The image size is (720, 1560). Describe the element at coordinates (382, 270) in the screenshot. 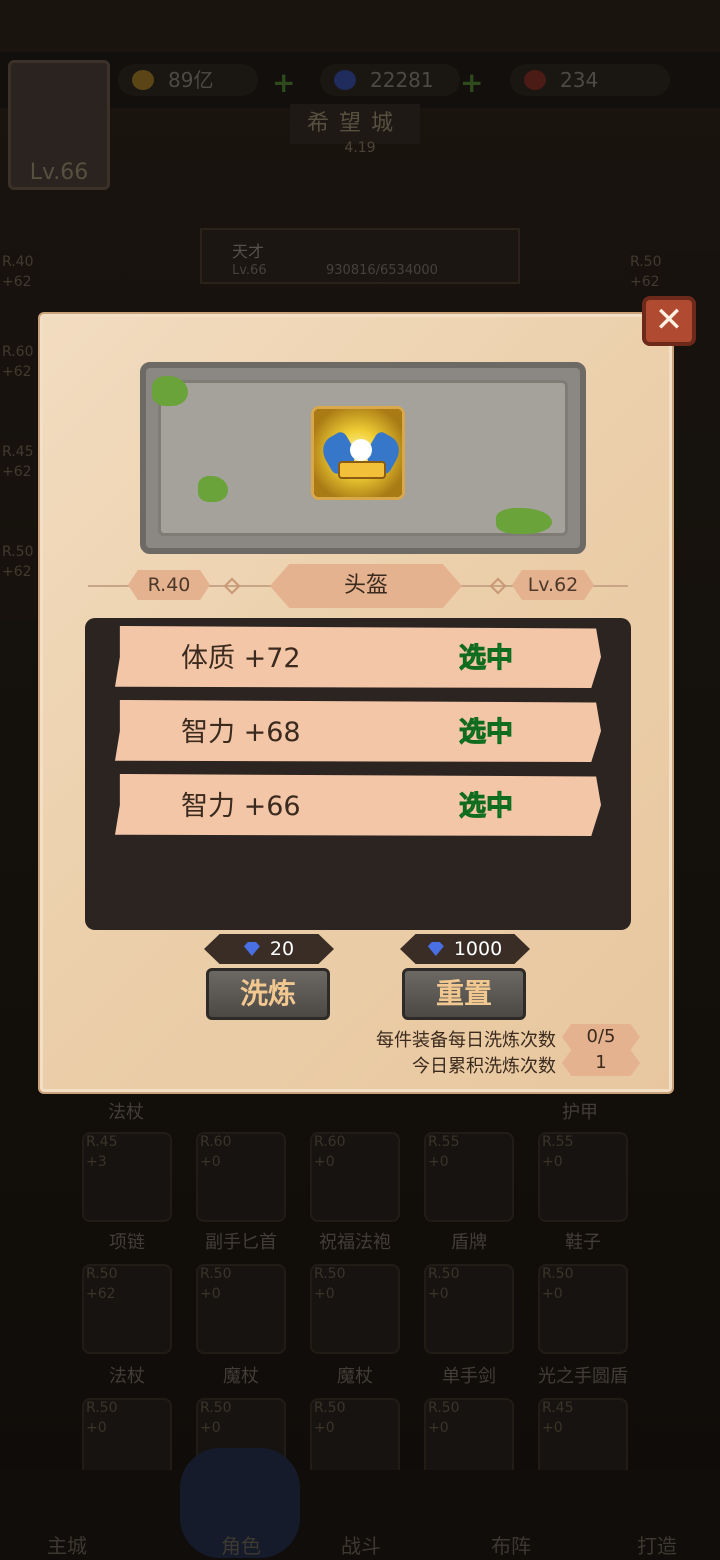

I see `player-exp: 930816/6534000` at that location.